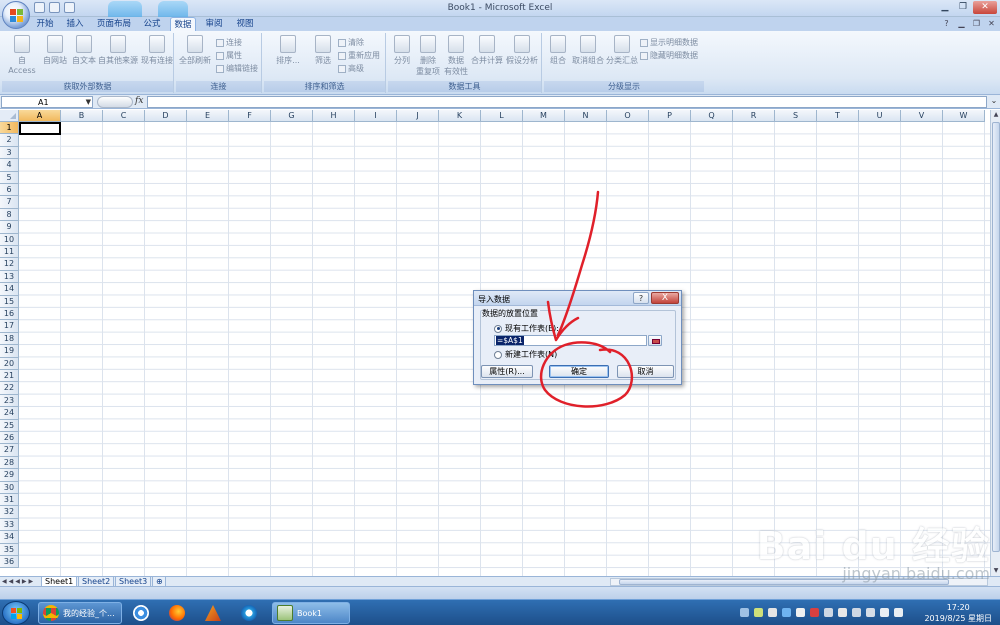 This screenshot has height=625, width=1000. Describe the element at coordinates (47, 102) in the screenshot. I see `name-box: A1 ▼` at that location.